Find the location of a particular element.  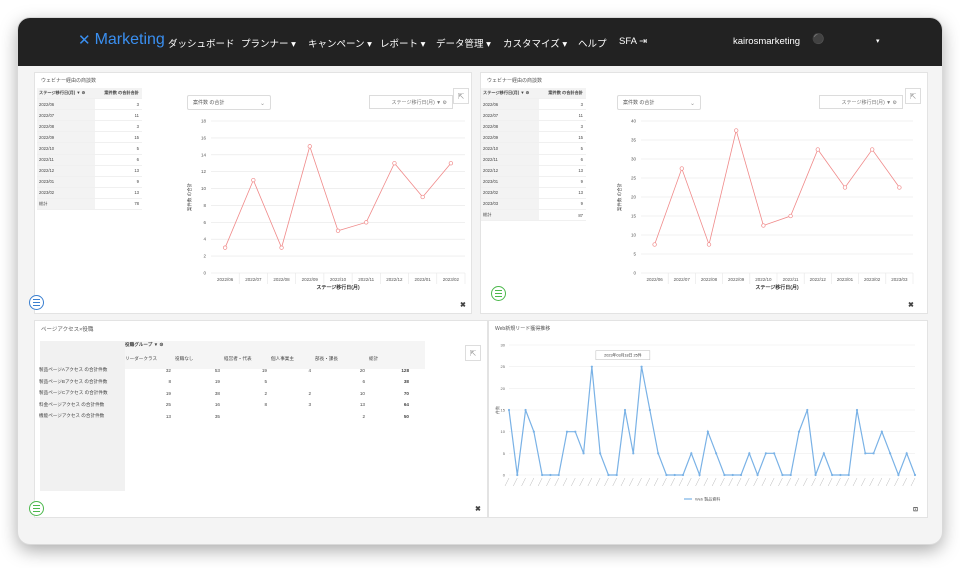

row-value: 3 is located at coordinates (137, 104).